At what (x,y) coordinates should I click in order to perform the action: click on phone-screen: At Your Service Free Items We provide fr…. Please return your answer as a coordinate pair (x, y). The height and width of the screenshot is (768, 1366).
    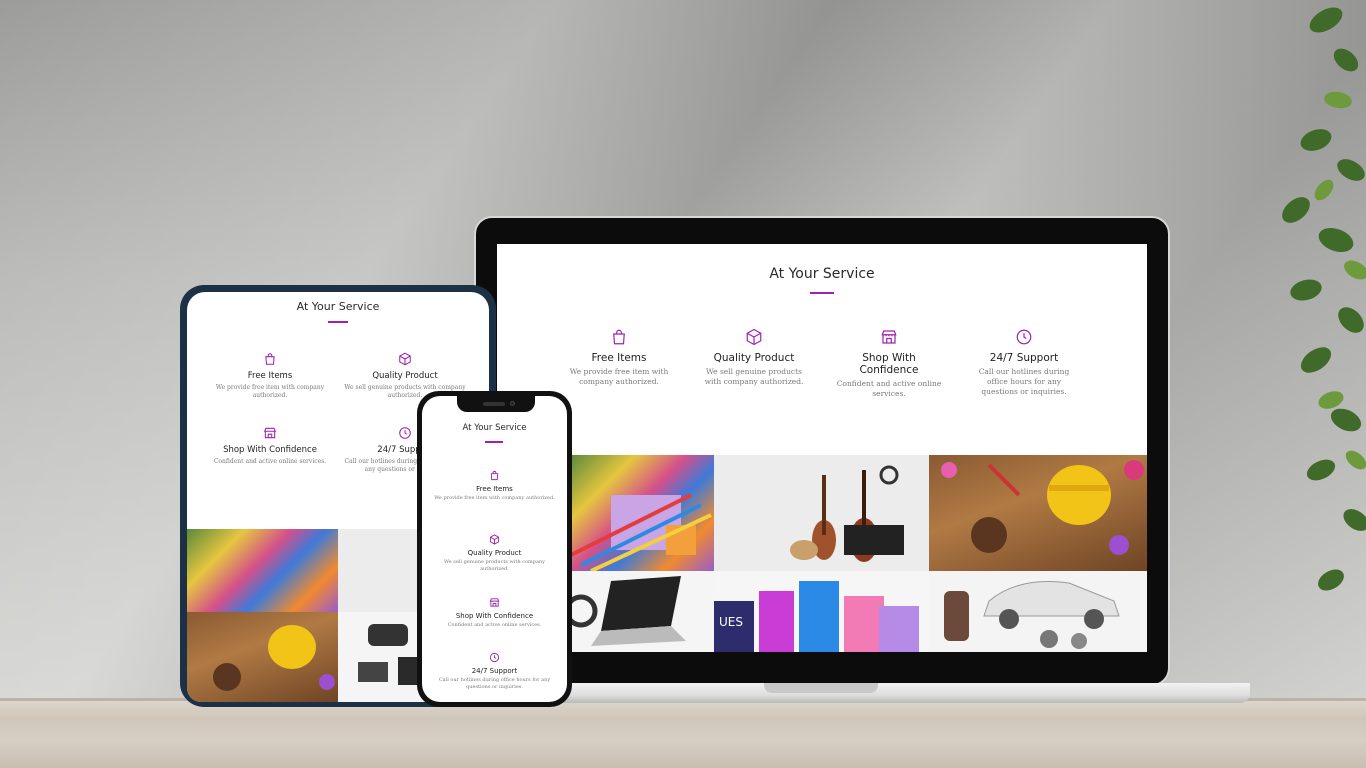
    Looking at the image, I should click on (494, 549).